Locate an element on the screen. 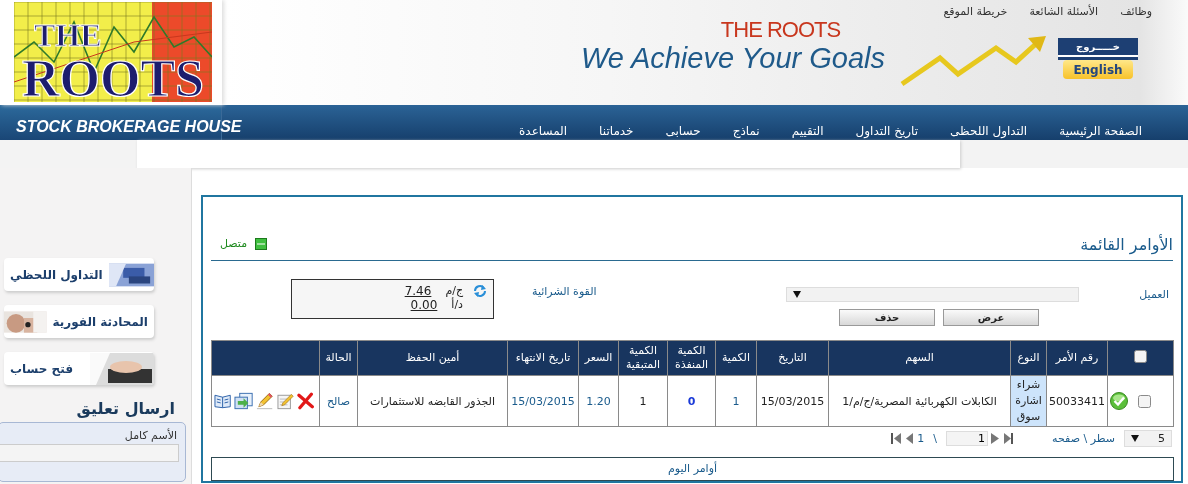  last-page-icon is located at coordinates (1009, 438).